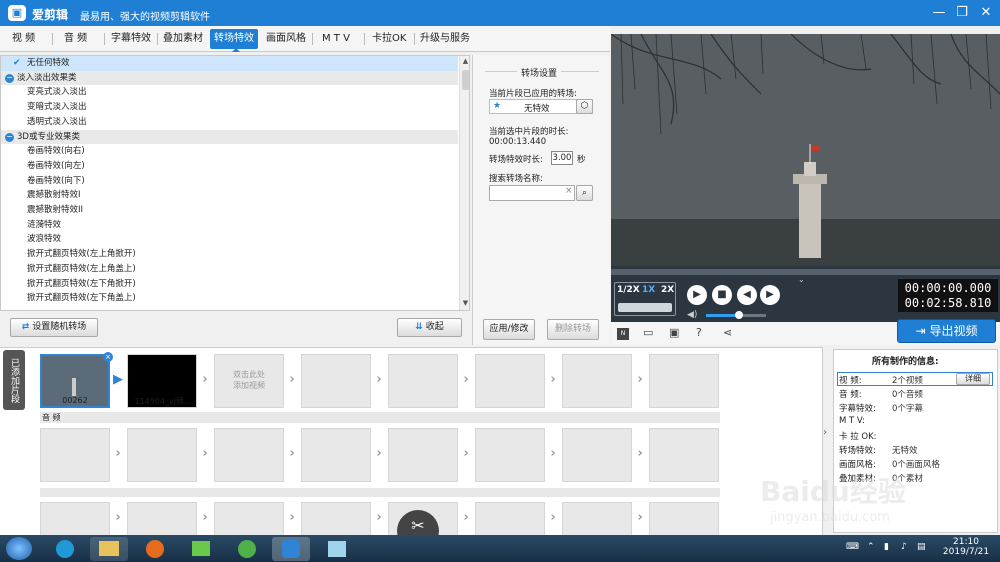  What do you see at coordinates (54, 327) in the screenshot?
I see `random-transition-button: ⇄ 设置随机转场` at bounding box center [54, 327].